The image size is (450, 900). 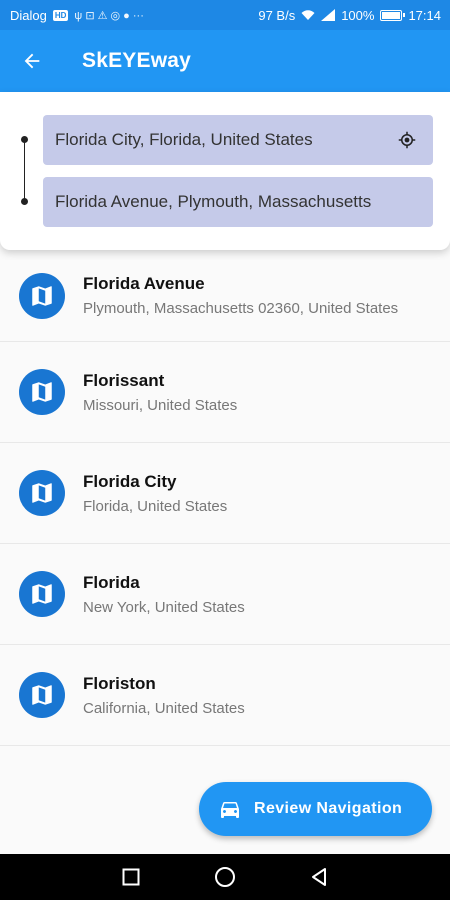 I want to click on hd-badge: HD, so click(x=60, y=15).